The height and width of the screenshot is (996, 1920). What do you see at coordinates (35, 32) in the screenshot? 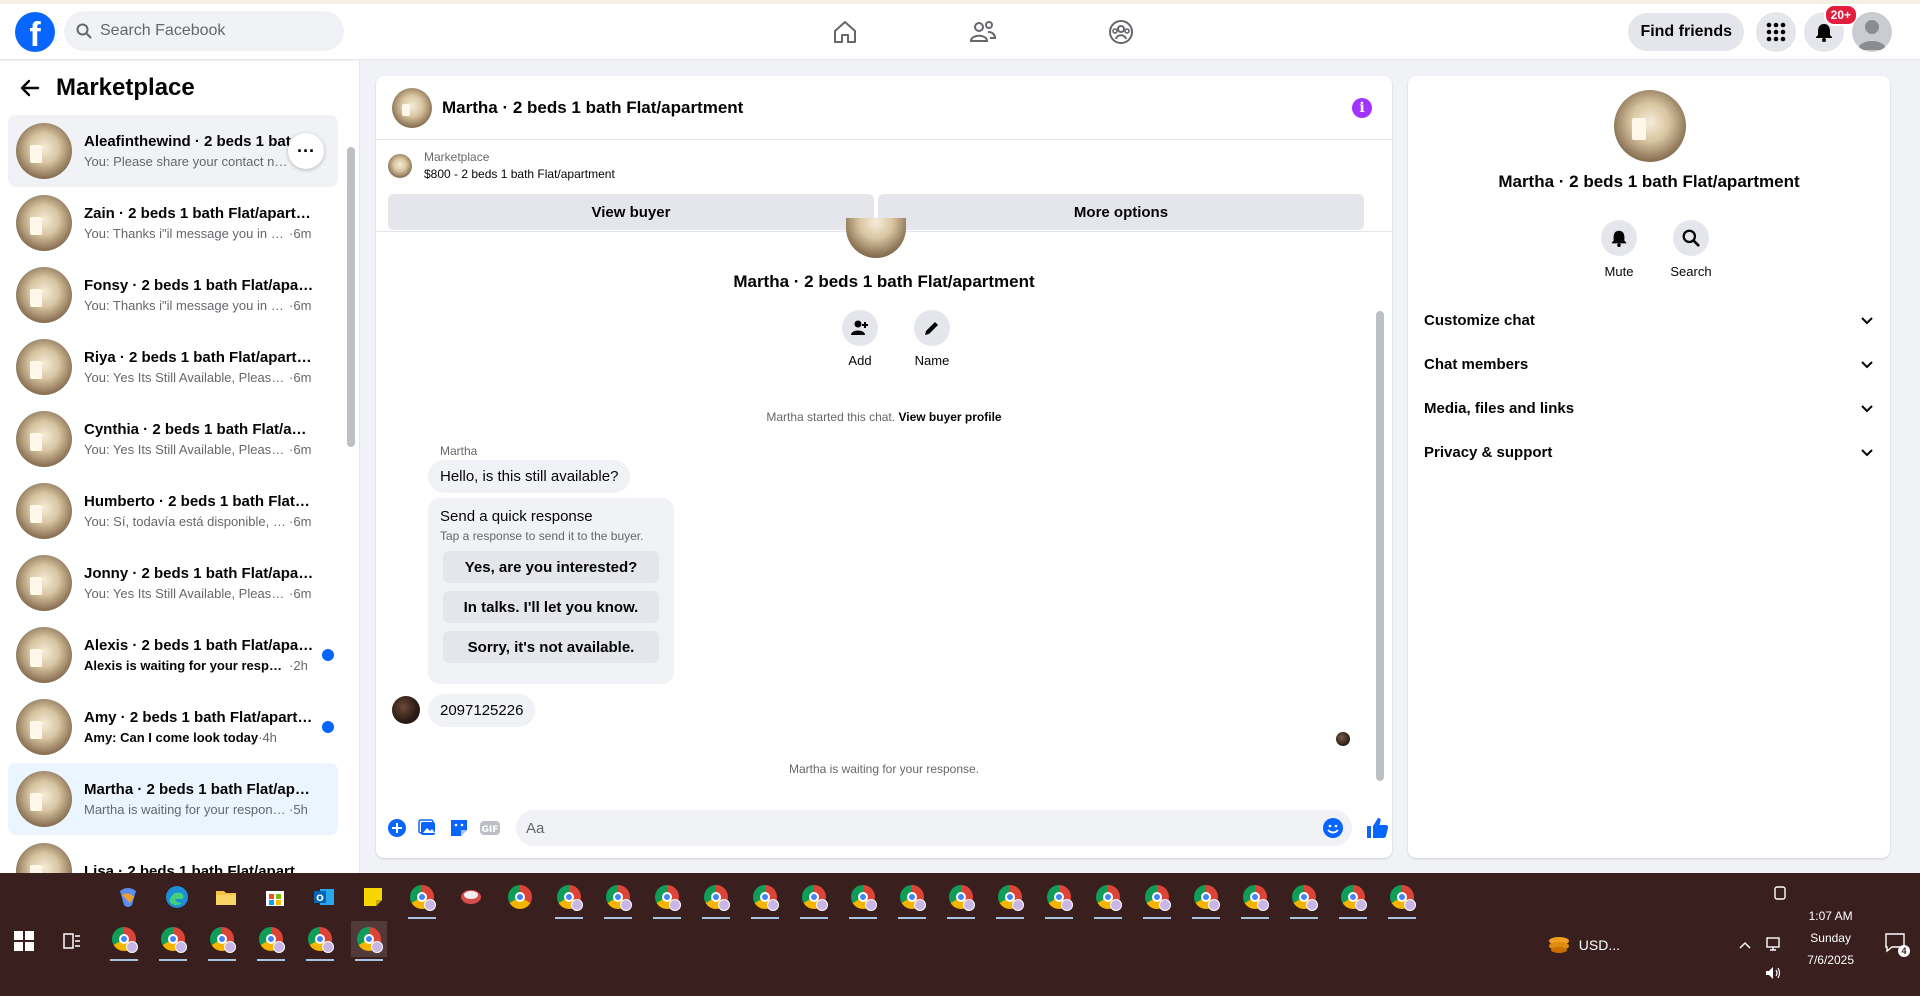
I see `facebook-logo-icon: f` at bounding box center [35, 32].